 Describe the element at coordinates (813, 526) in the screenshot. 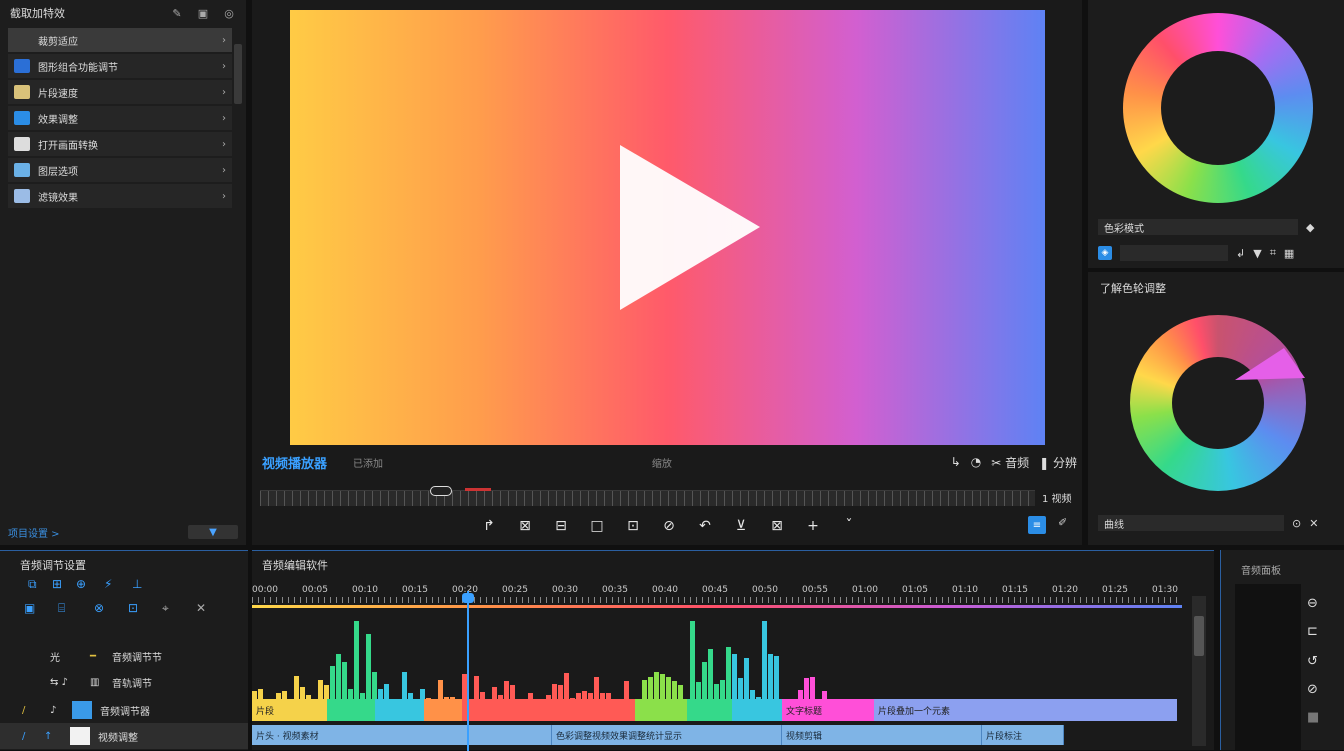

I see `tool-9-icon: +` at that location.